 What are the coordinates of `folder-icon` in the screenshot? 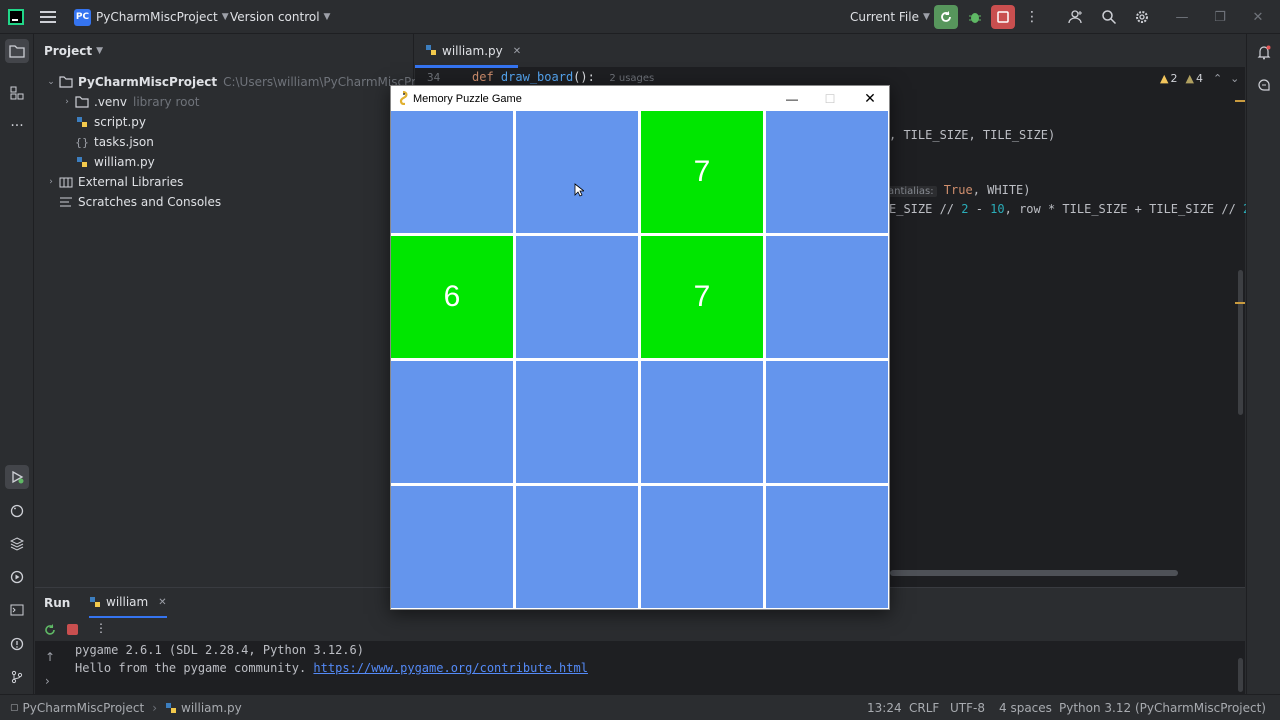 It's located at (17, 51).